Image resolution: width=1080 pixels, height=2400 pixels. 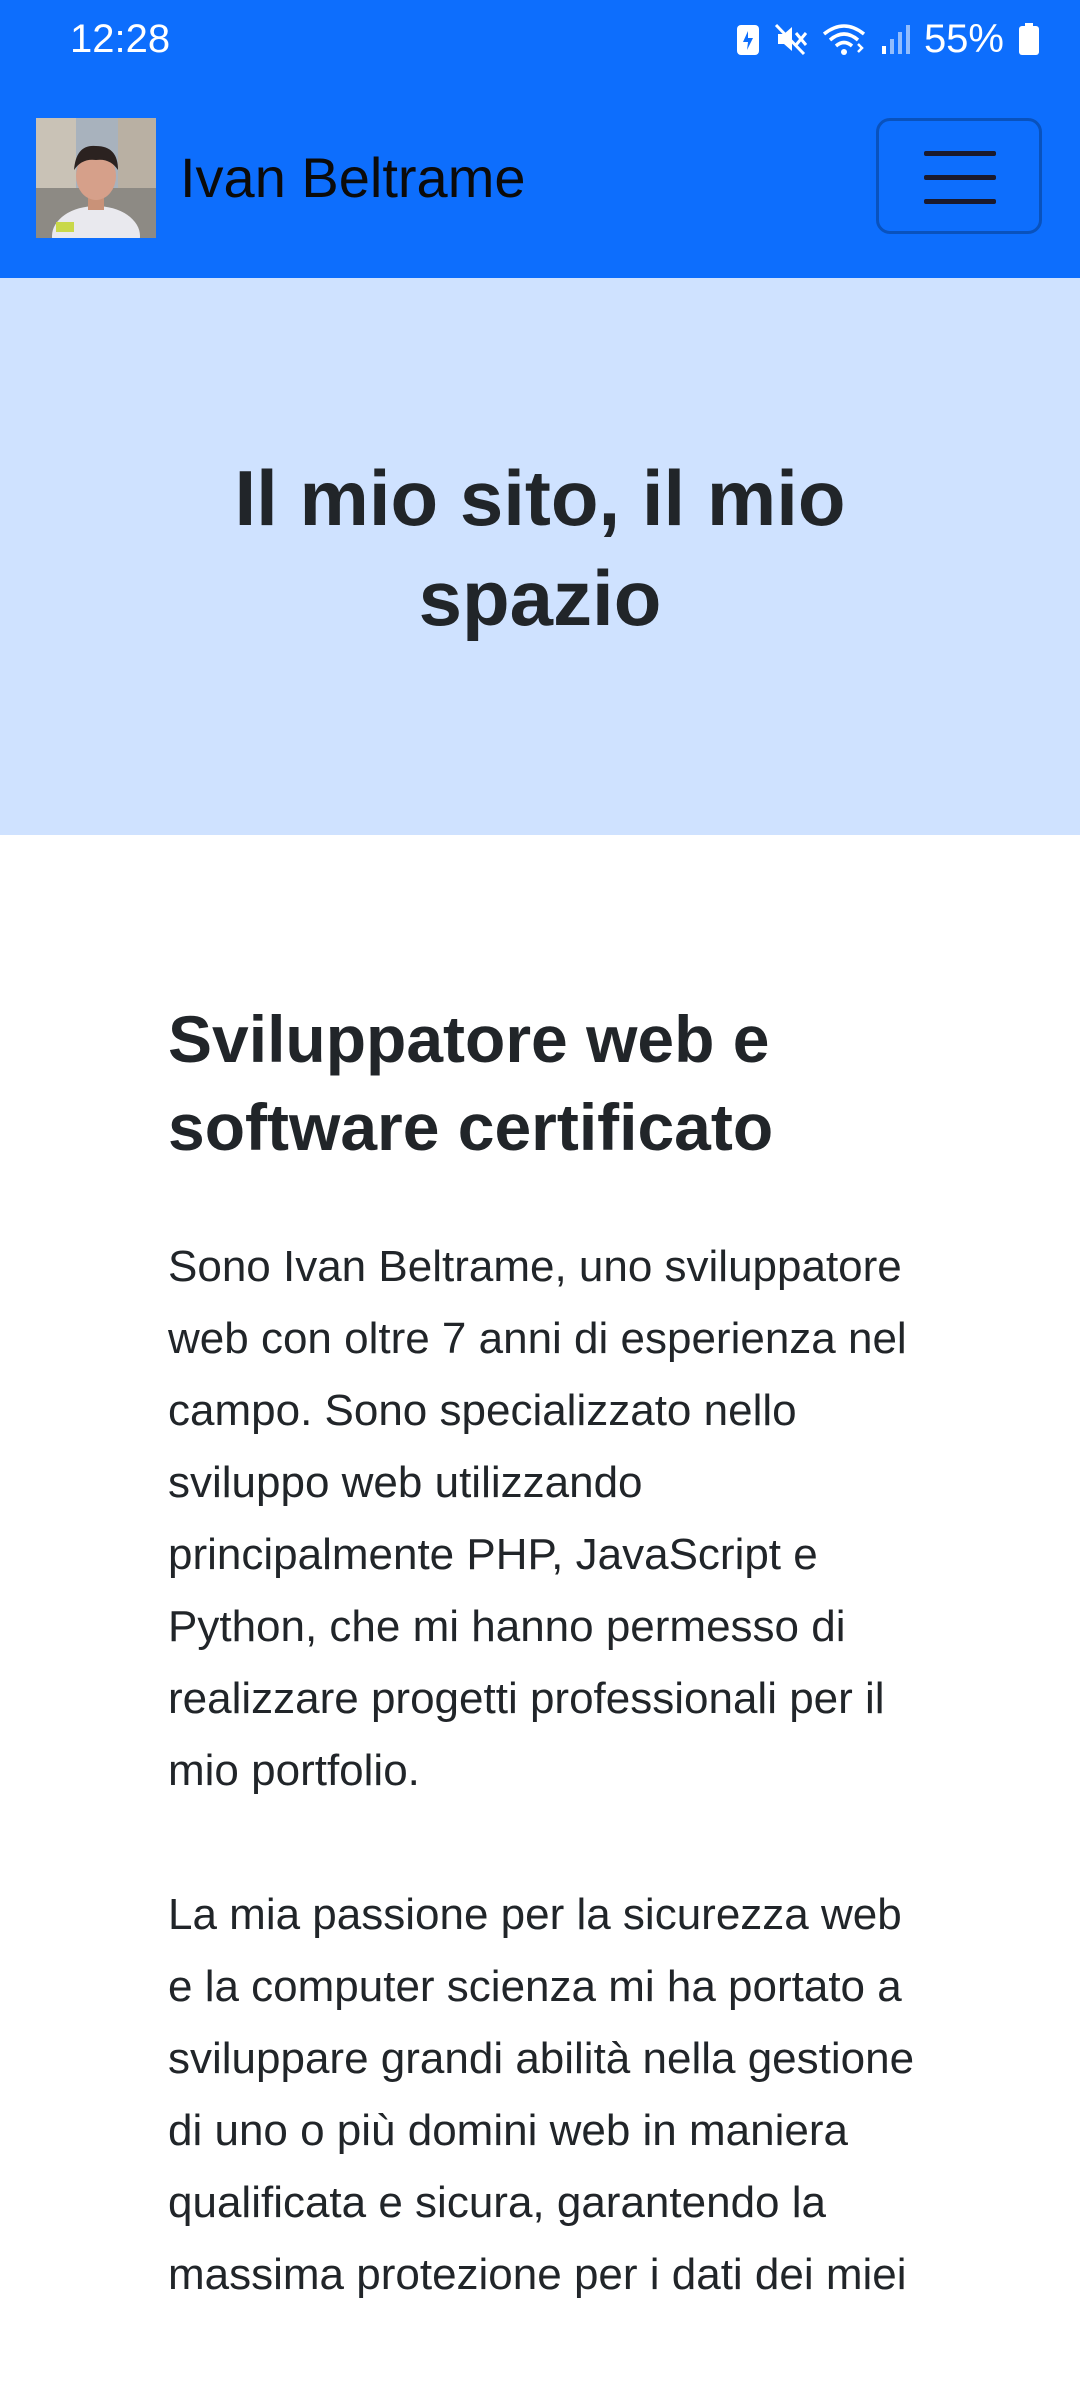 I want to click on status-bar: 12:28 55%, so click(x=540, y=39).